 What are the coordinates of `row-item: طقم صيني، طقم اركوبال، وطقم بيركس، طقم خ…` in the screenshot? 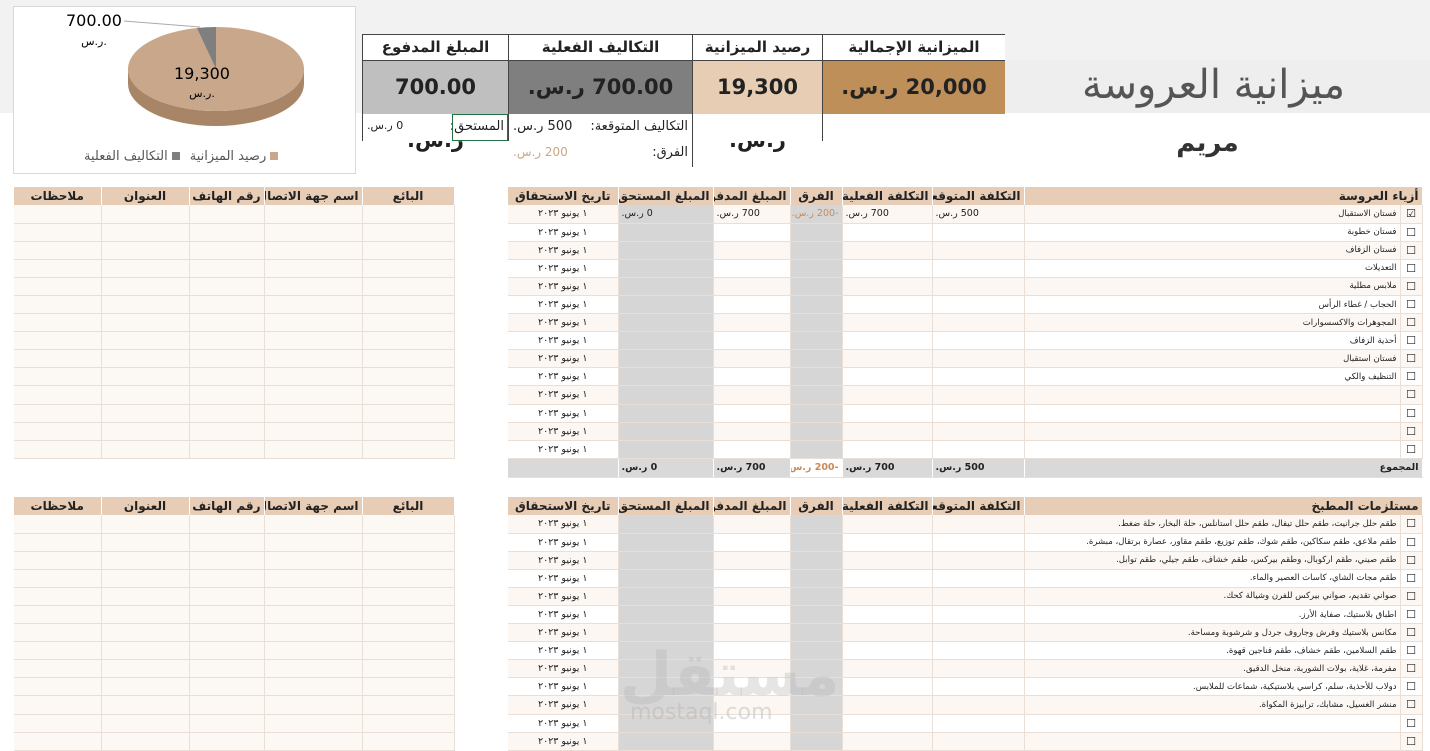 It's located at (1212, 560).